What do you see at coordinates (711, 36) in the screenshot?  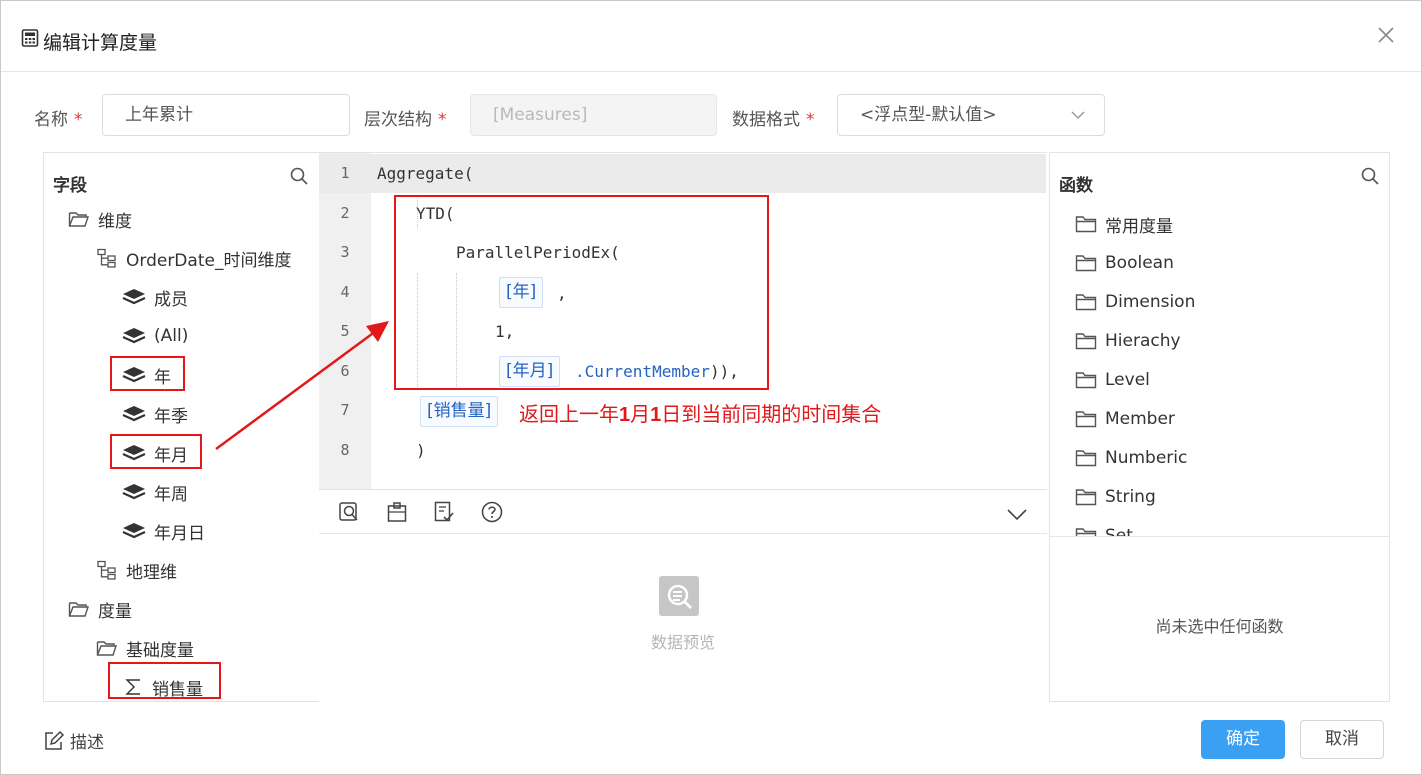 I see `dialog-title-bar: 编辑计算度量` at bounding box center [711, 36].